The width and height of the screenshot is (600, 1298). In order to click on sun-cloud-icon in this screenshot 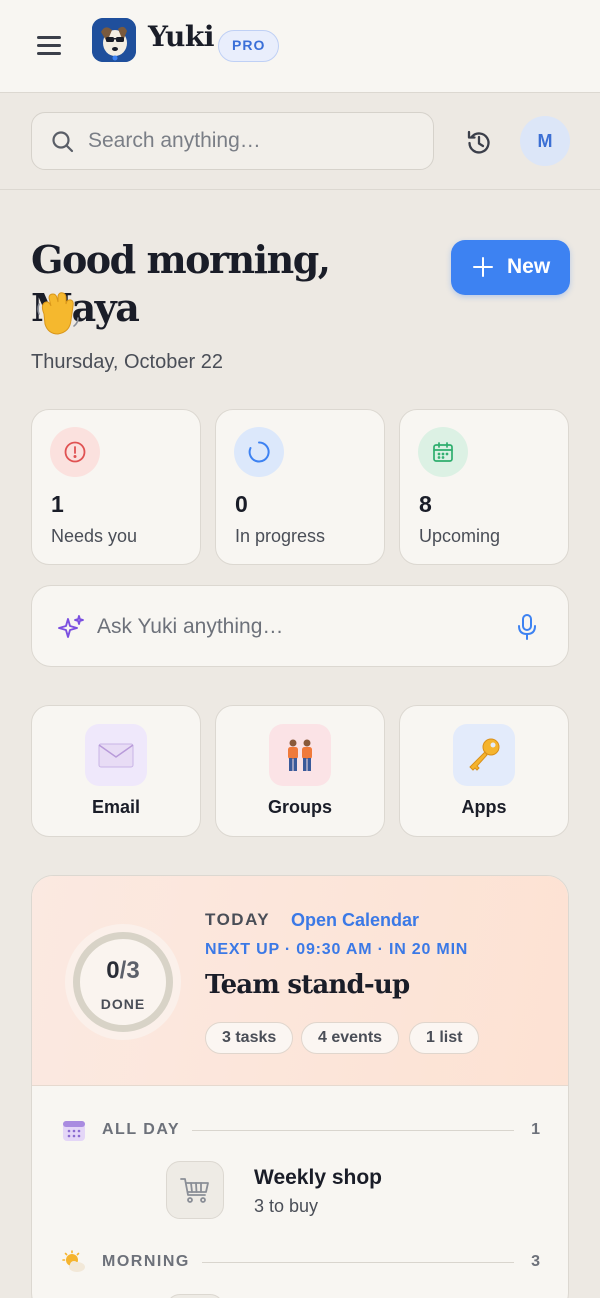, I will do `click(73, 1261)`.